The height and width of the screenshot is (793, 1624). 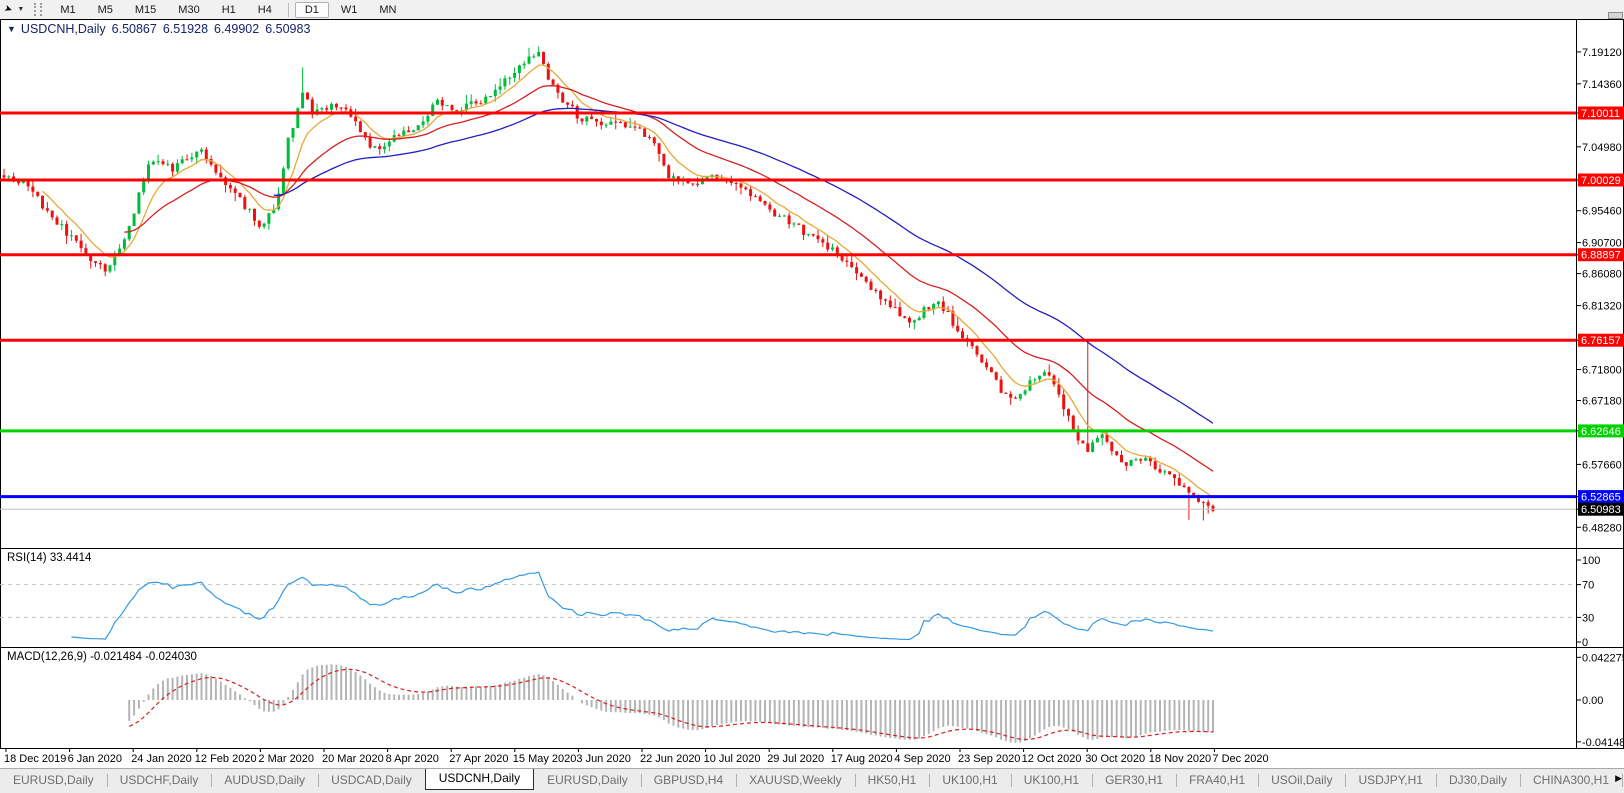 I want to click on svg-text: 23 Sep 2020, so click(x=989, y=759).